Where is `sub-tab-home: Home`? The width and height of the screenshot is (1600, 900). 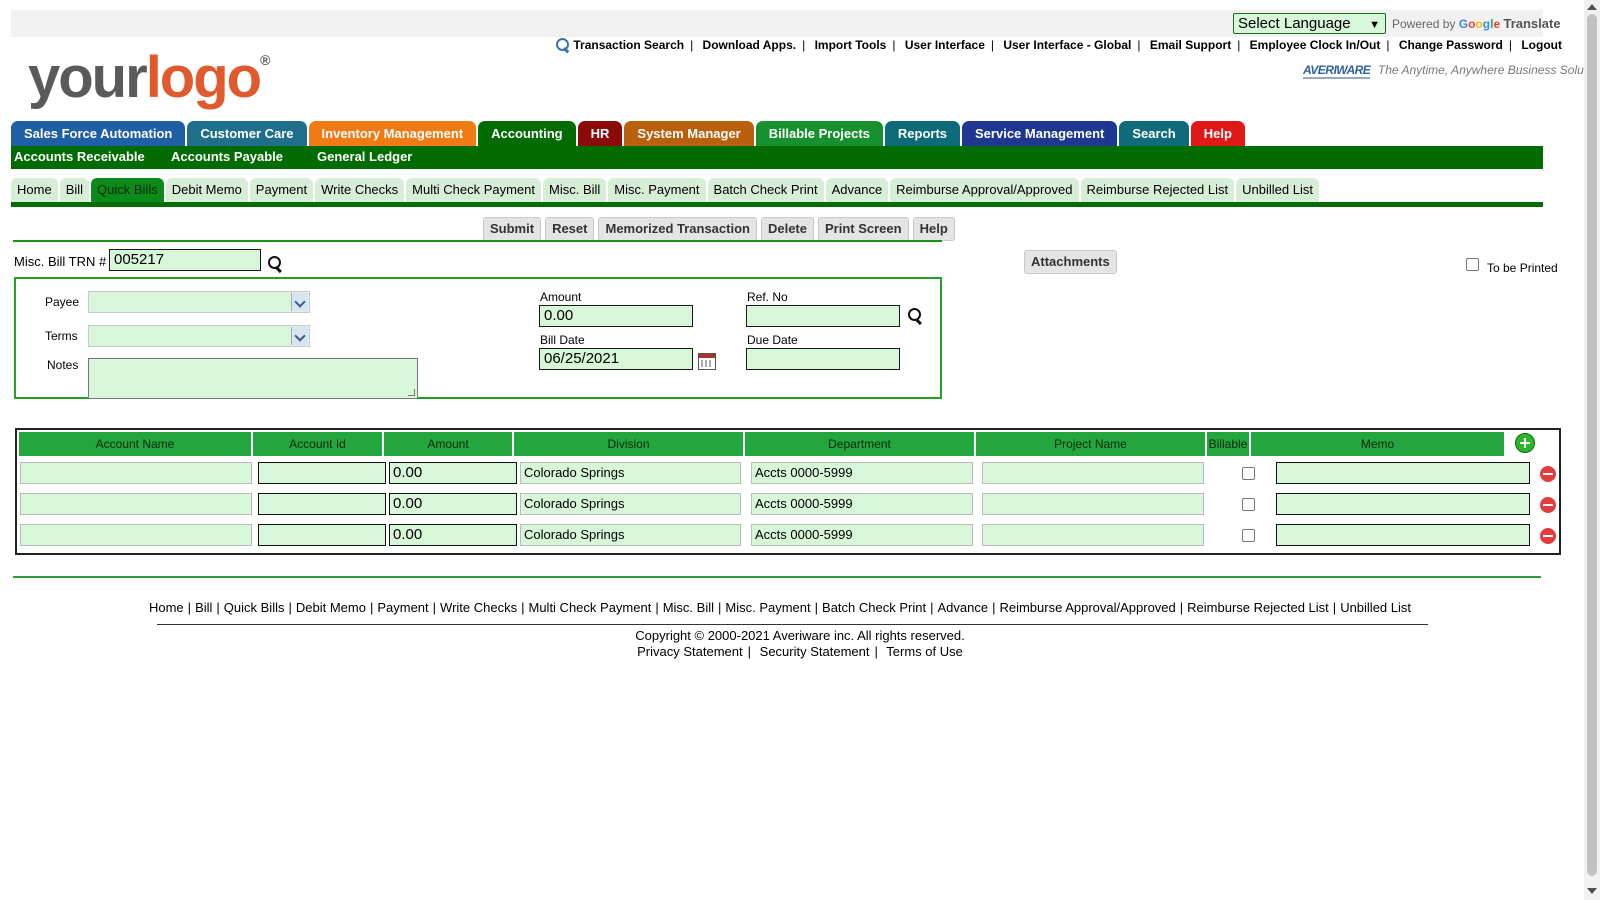 sub-tab-home: Home is located at coordinates (34, 190).